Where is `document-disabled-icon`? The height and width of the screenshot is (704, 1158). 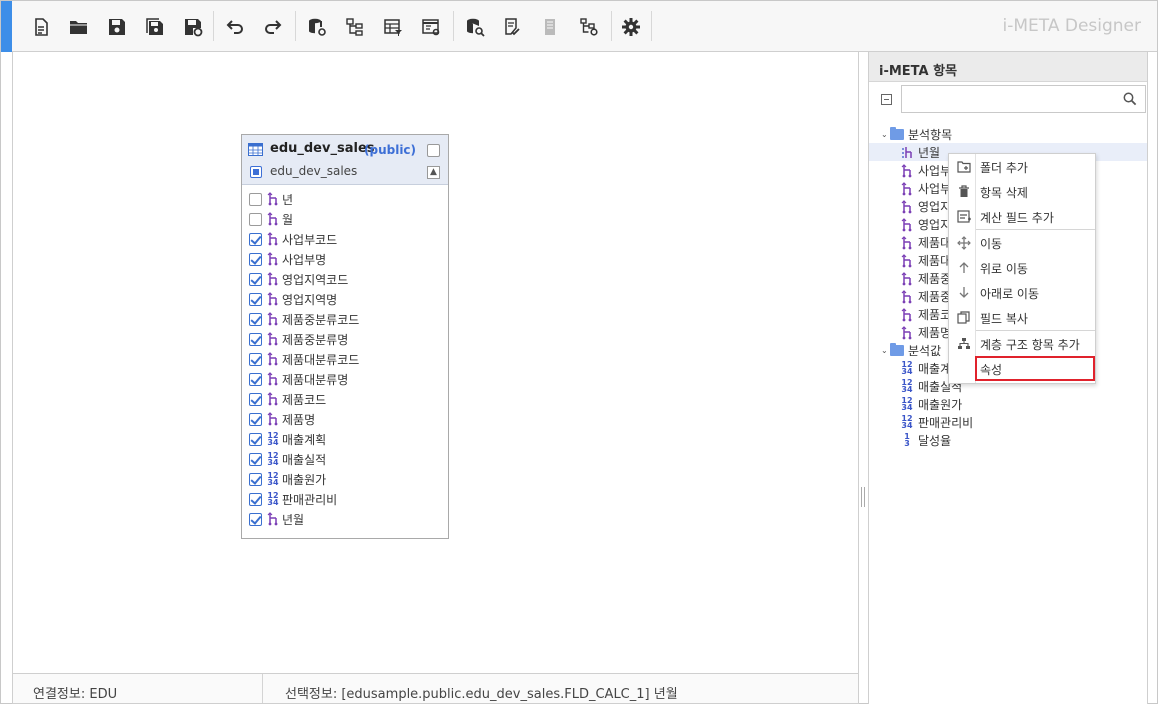 document-disabled-icon is located at coordinates (551, 27).